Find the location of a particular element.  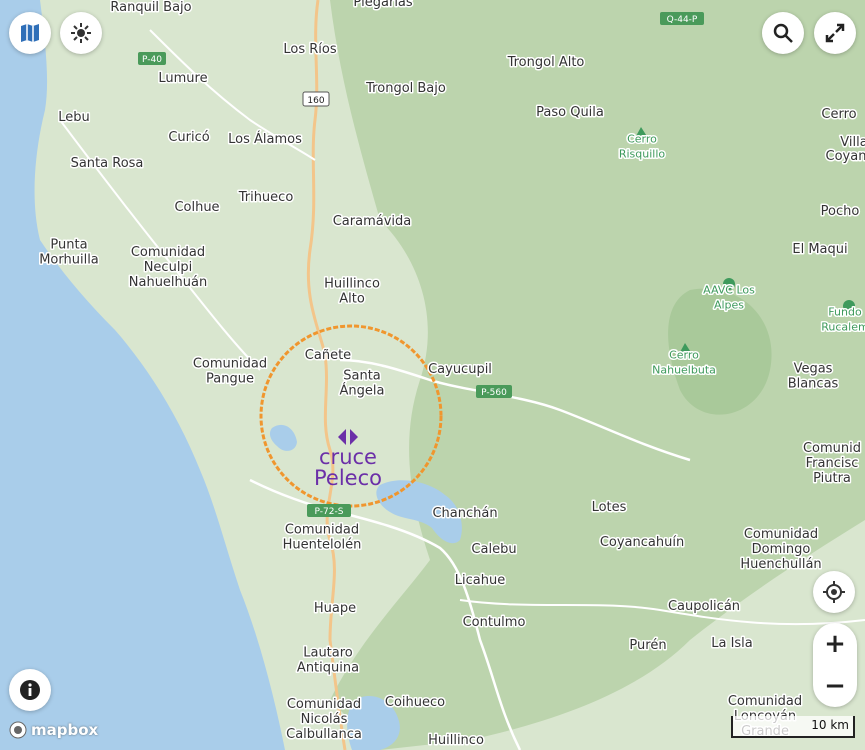

mapbox-attribution: mapbox is located at coordinates (53, 730).